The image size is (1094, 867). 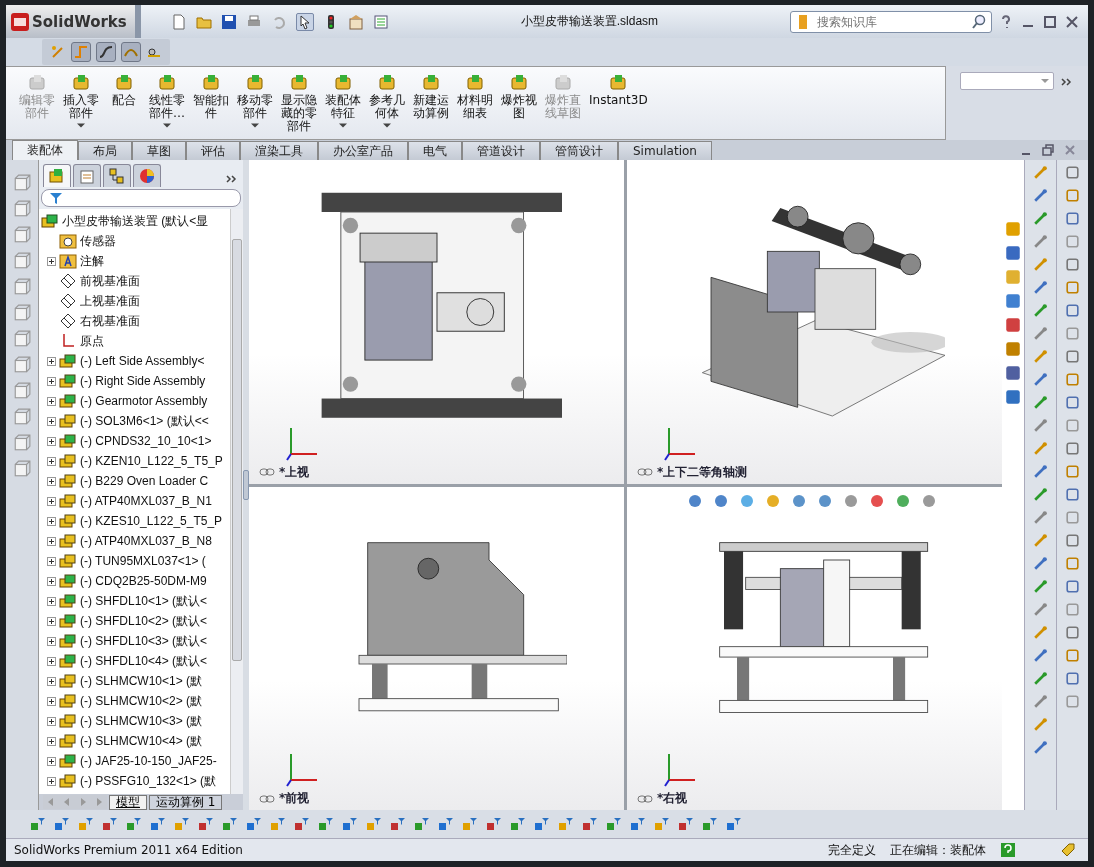 I want to click on tree-item: 小型皮带输送装置 (默认<显, so click(x=135, y=221).